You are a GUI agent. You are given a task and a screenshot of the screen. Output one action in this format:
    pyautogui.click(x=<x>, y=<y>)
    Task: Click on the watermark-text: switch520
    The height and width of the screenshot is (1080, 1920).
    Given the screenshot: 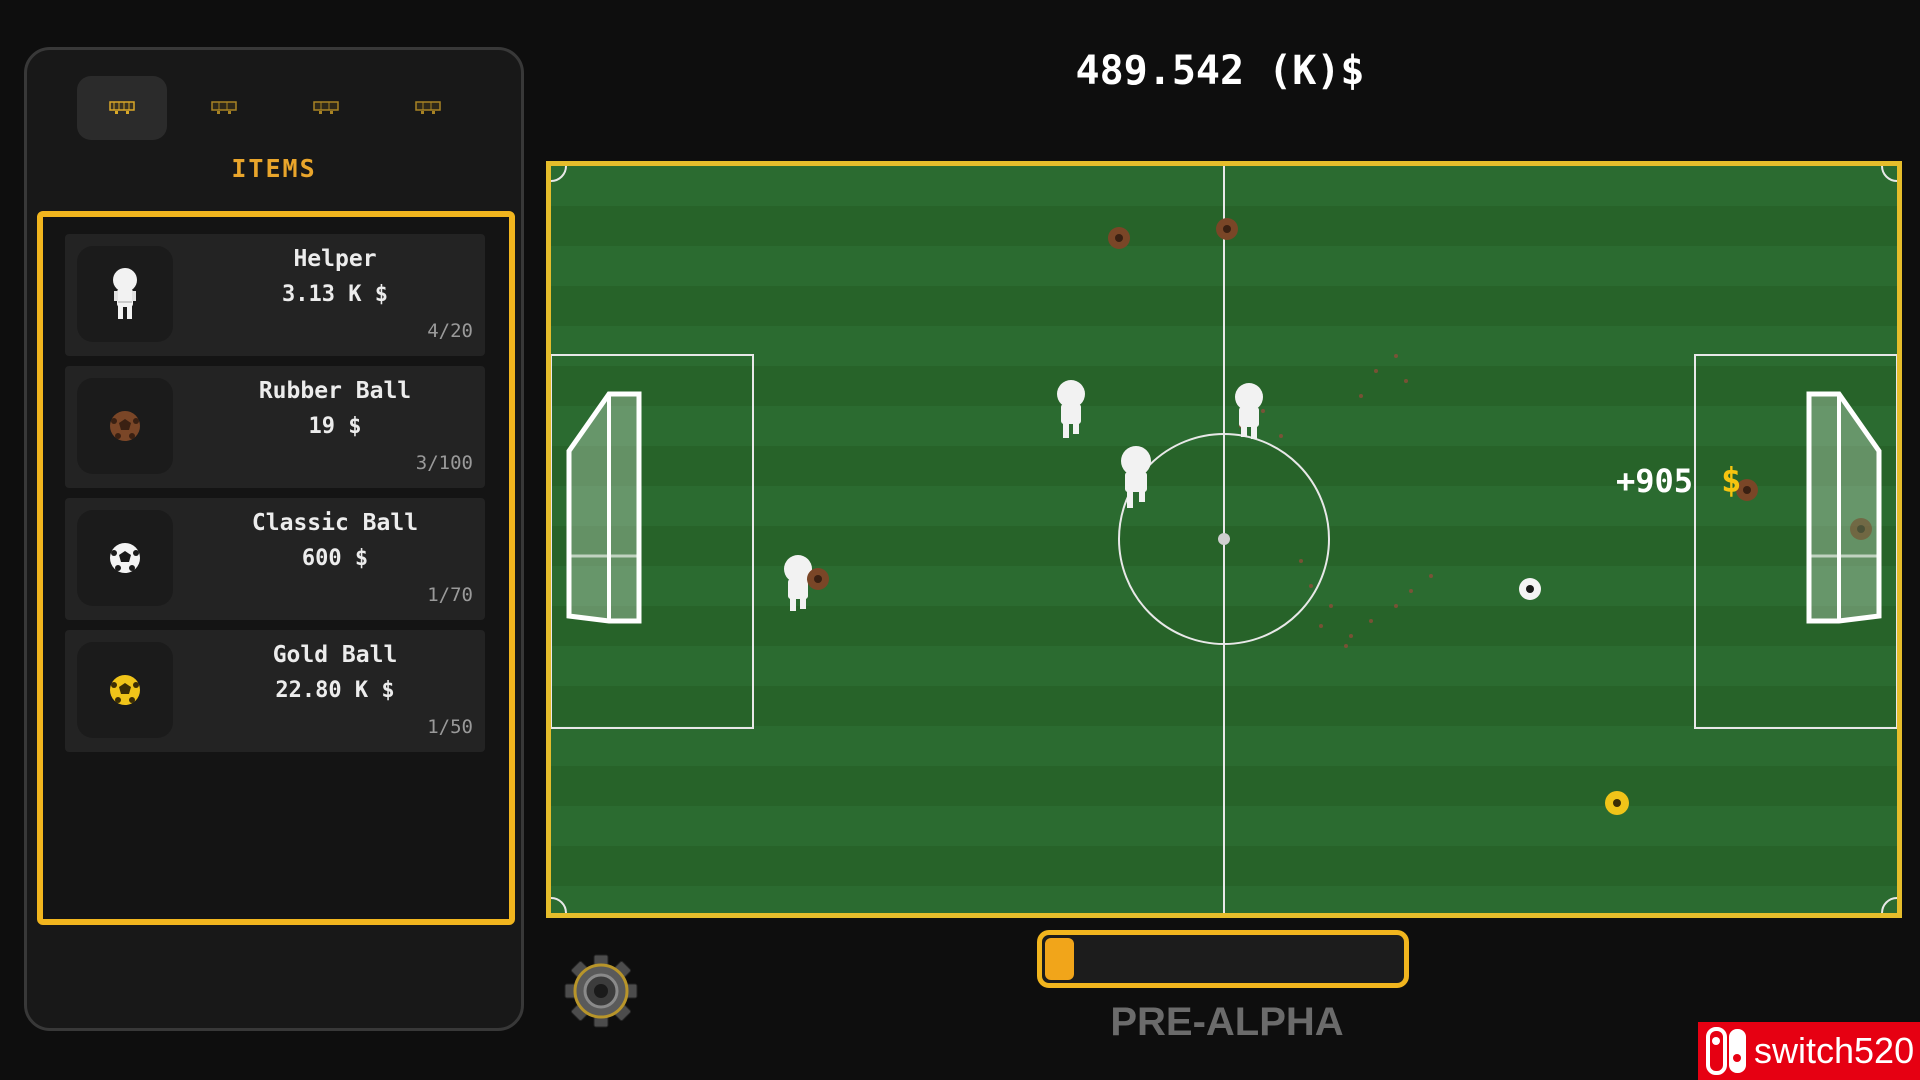 What is the action you would take?
    pyautogui.click(x=1834, y=1050)
    